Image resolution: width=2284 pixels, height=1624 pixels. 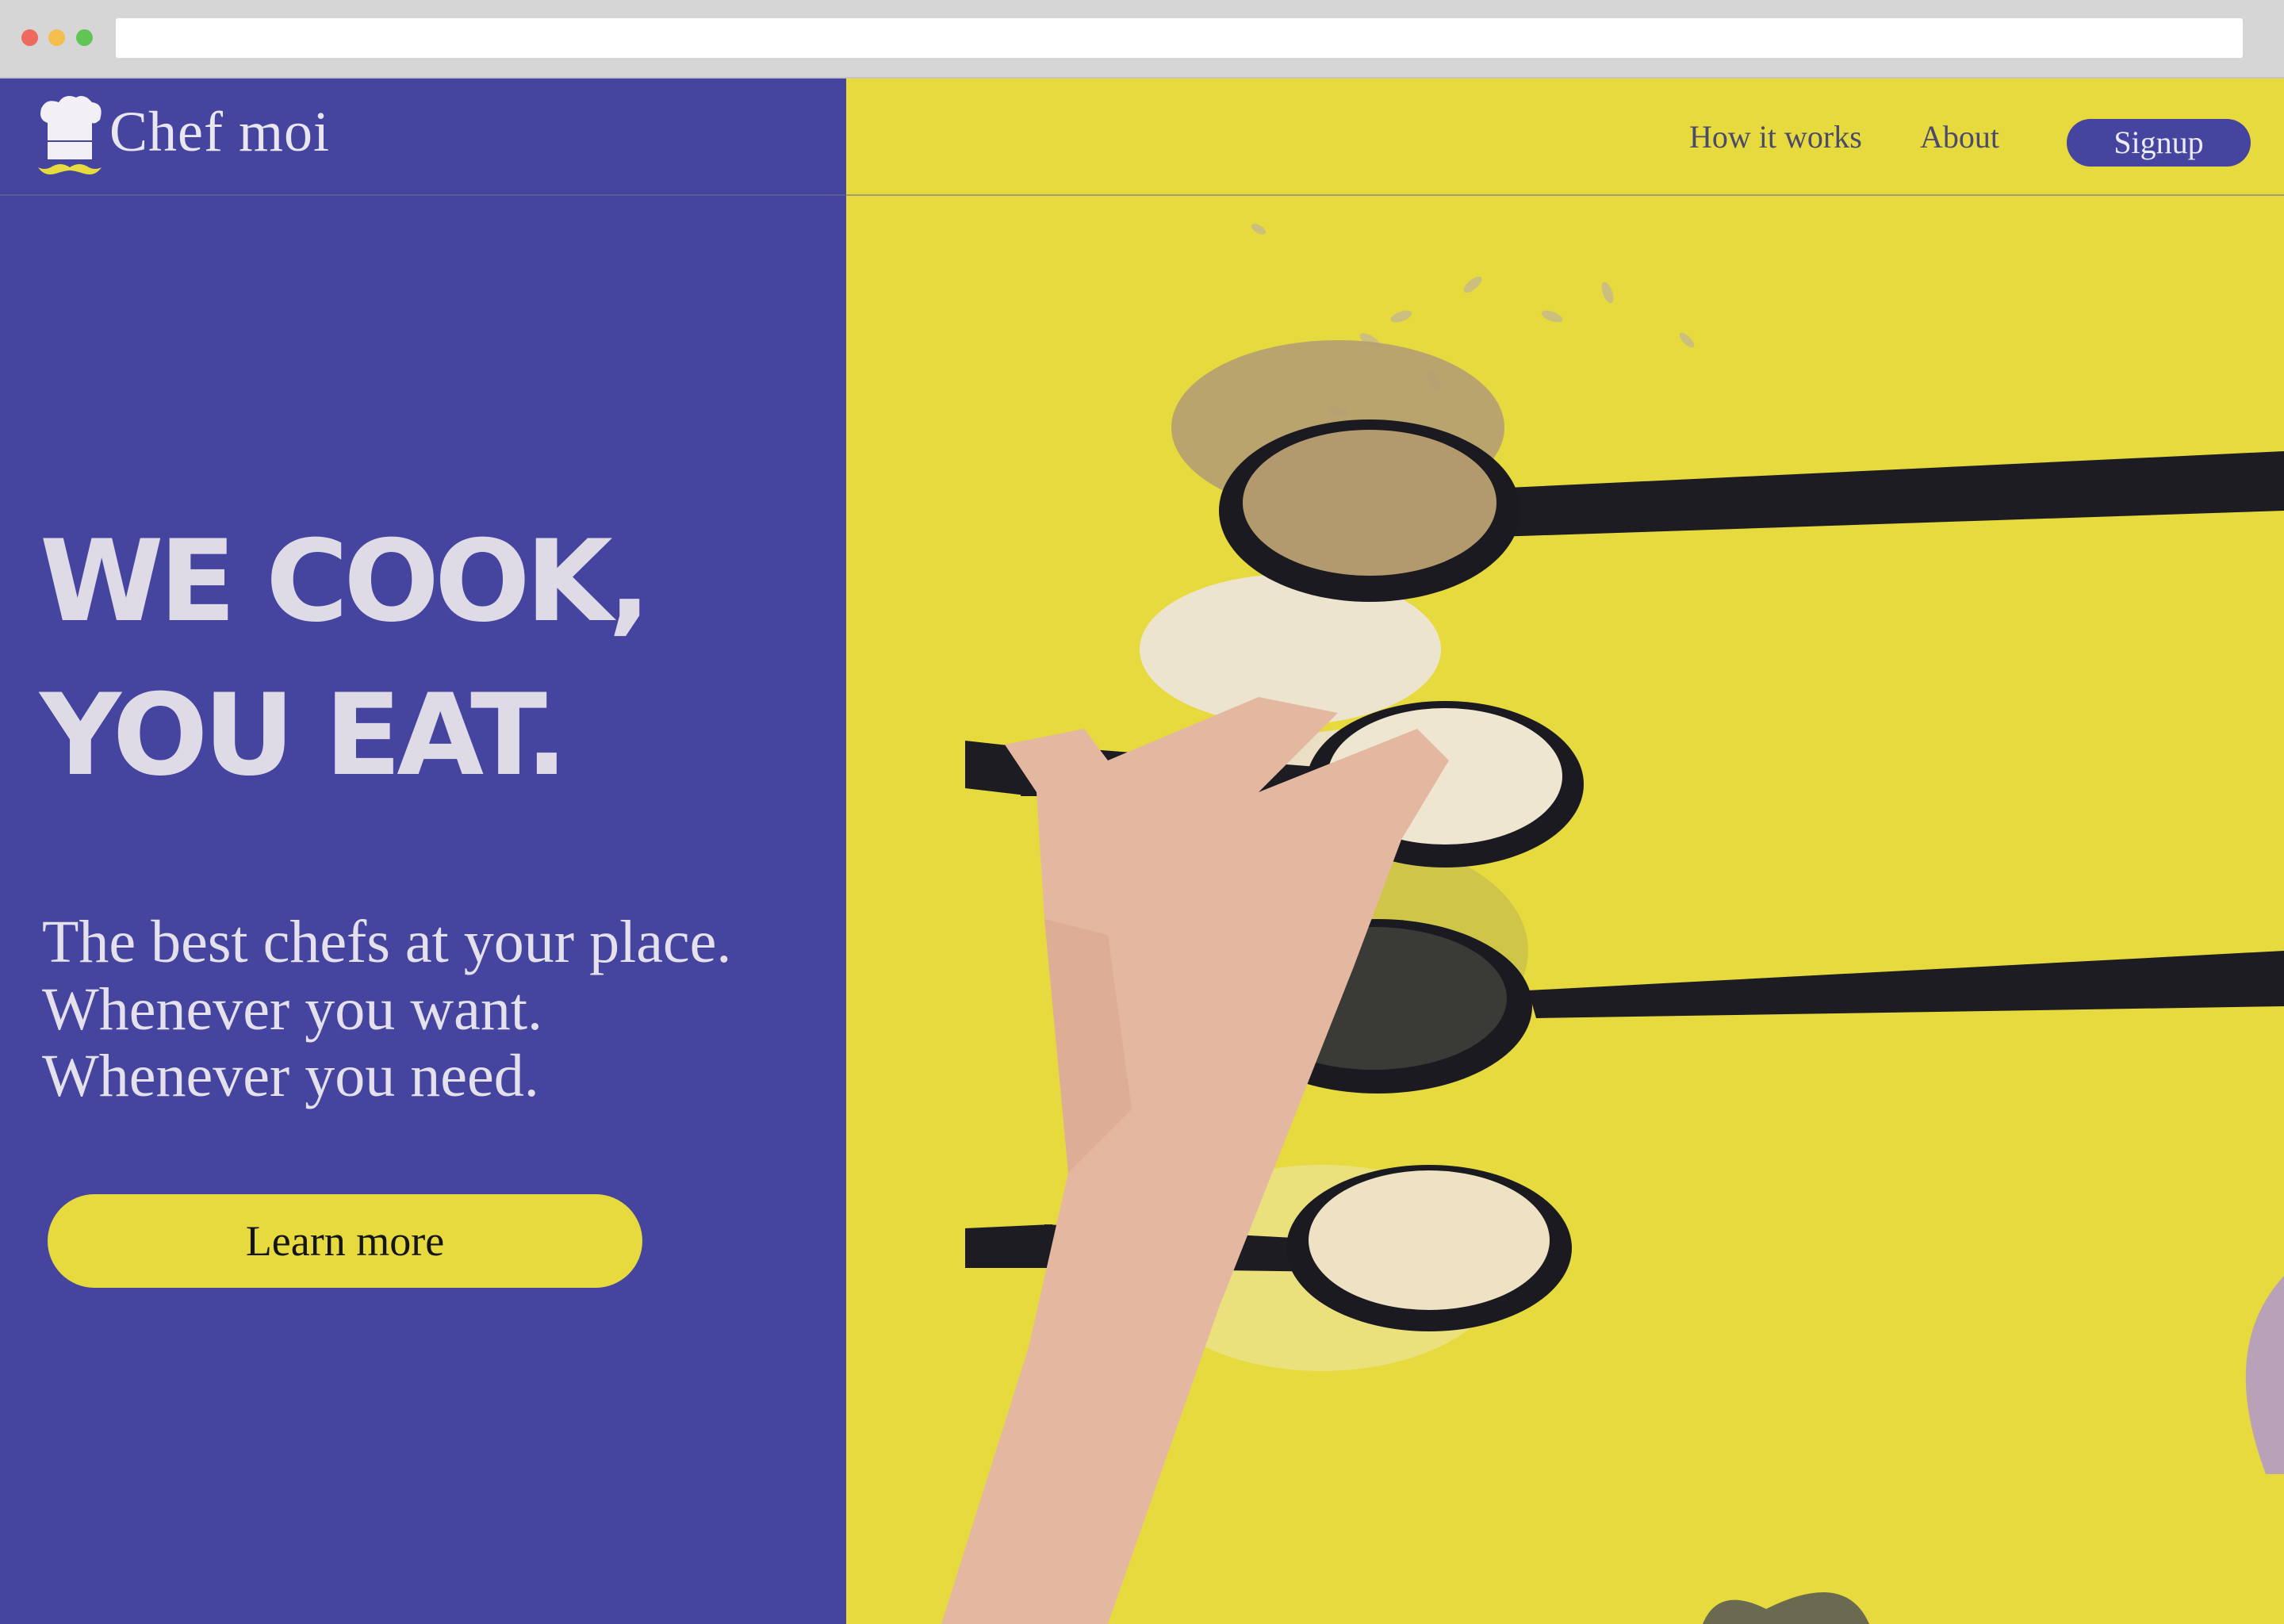 What do you see at coordinates (84, 37) in the screenshot?
I see `window-maximize-button` at bounding box center [84, 37].